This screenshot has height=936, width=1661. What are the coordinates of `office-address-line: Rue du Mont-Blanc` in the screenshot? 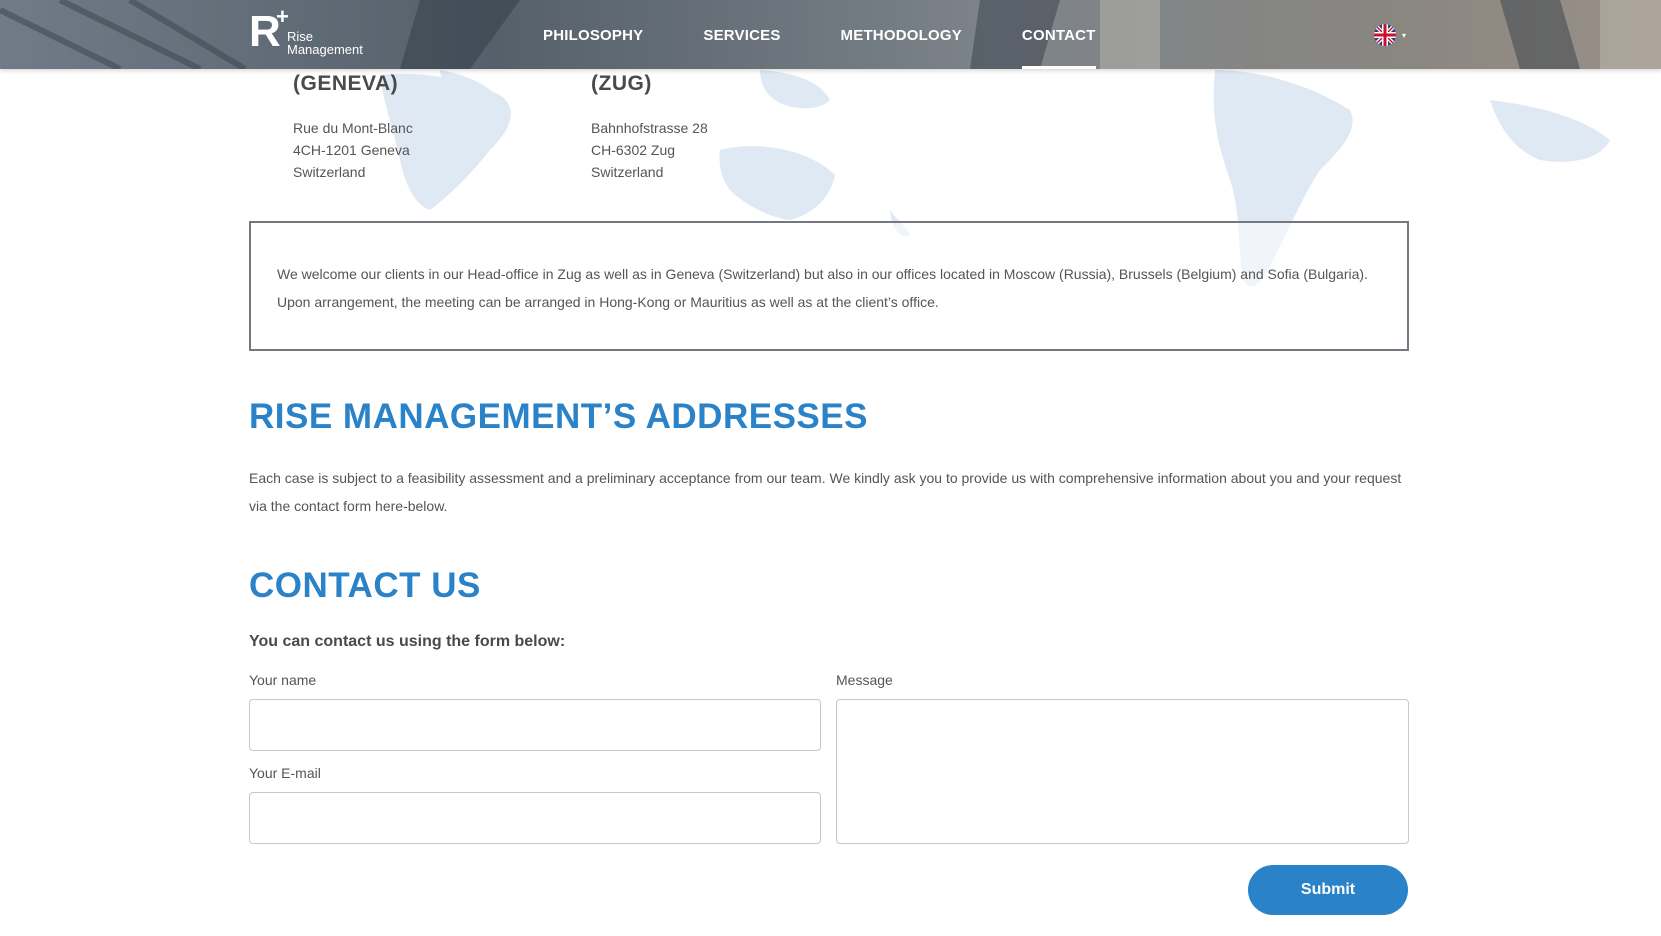 It's located at (353, 128).